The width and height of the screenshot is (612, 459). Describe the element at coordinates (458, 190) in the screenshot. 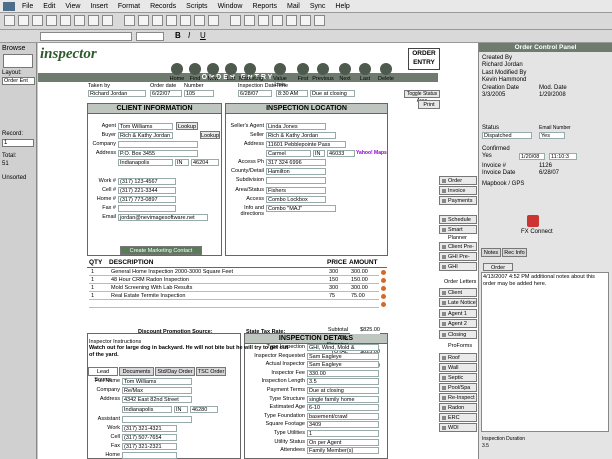

I see `invoice-button: Invoice` at that location.